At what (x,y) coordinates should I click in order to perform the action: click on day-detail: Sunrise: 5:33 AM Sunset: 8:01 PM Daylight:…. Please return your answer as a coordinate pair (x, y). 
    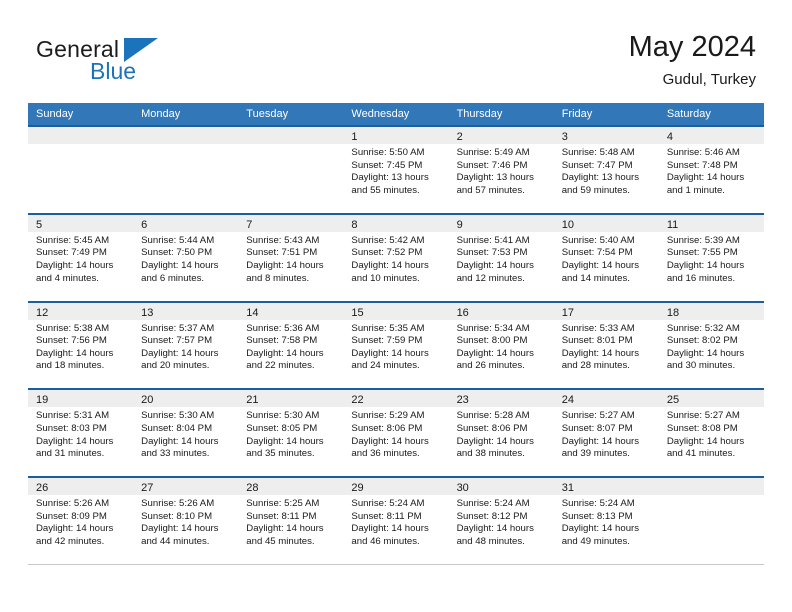
    Looking at the image, I should click on (606, 346).